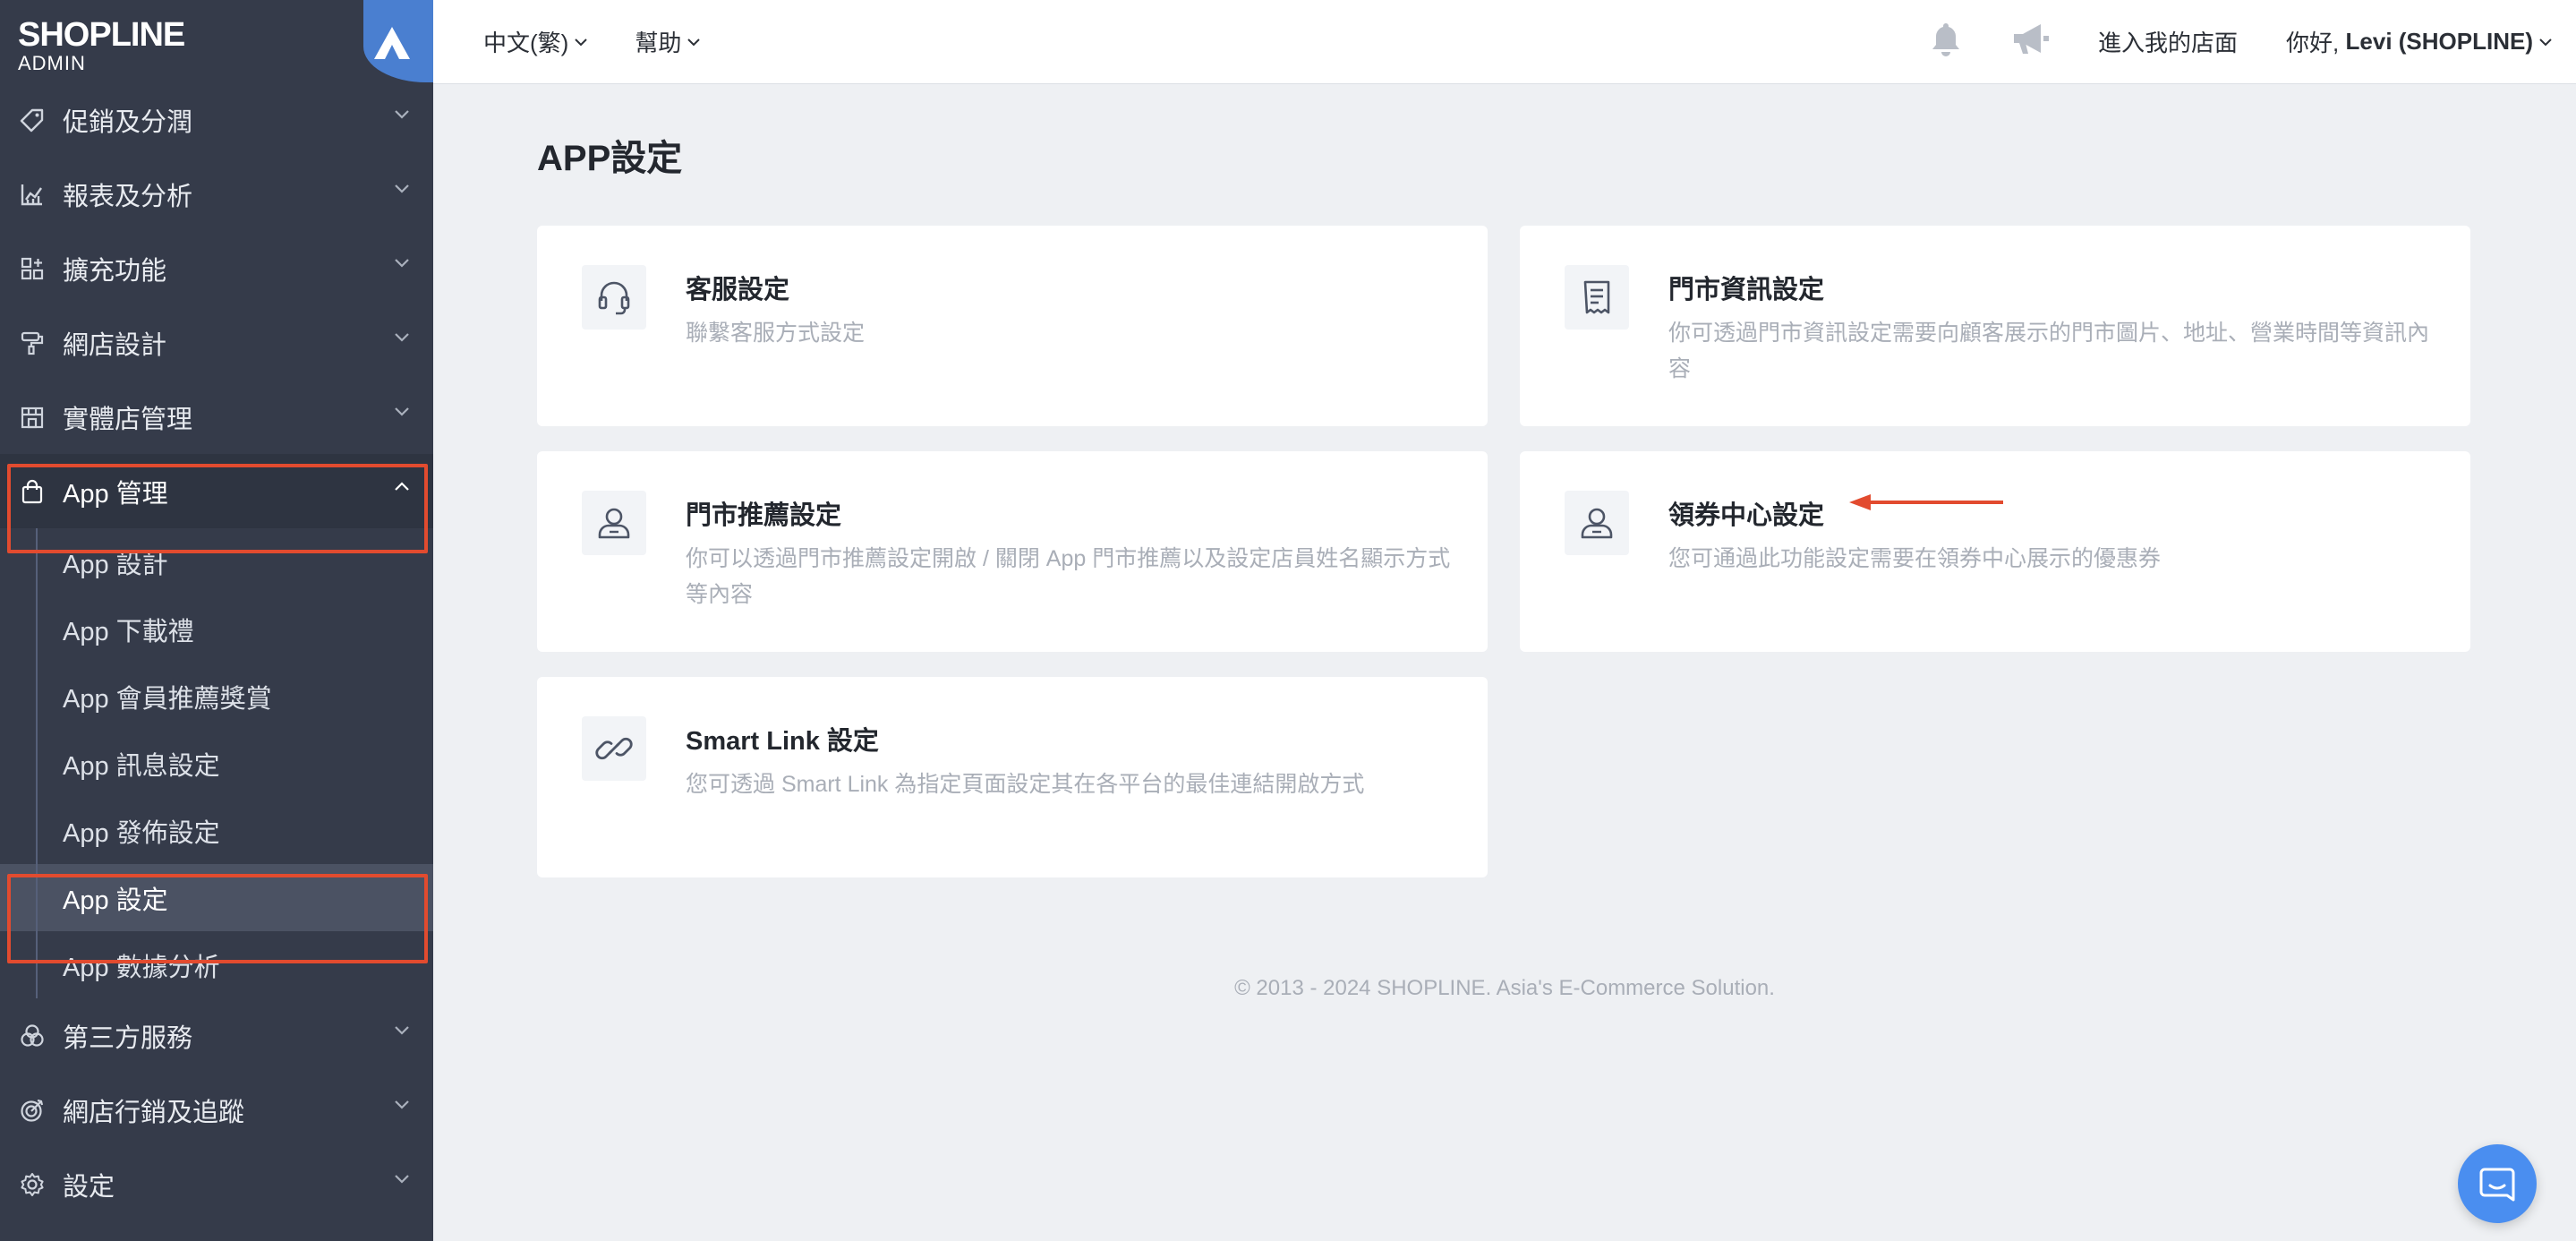 Image resolution: width=2576 pixels, height=1241 pixels. I want to click on card-description: 聯繫客服方式設定, so click(776, 333).